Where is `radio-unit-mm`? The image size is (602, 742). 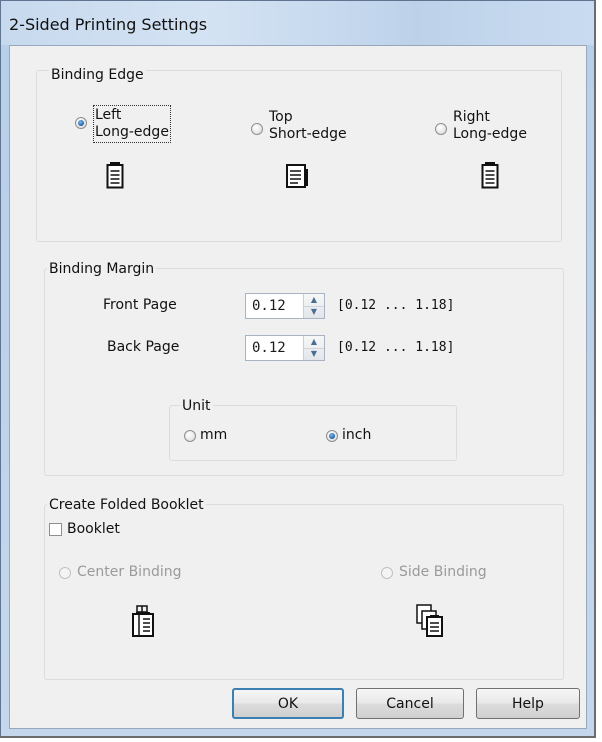
radio-unit-mm is located at coordinates (190, 436).